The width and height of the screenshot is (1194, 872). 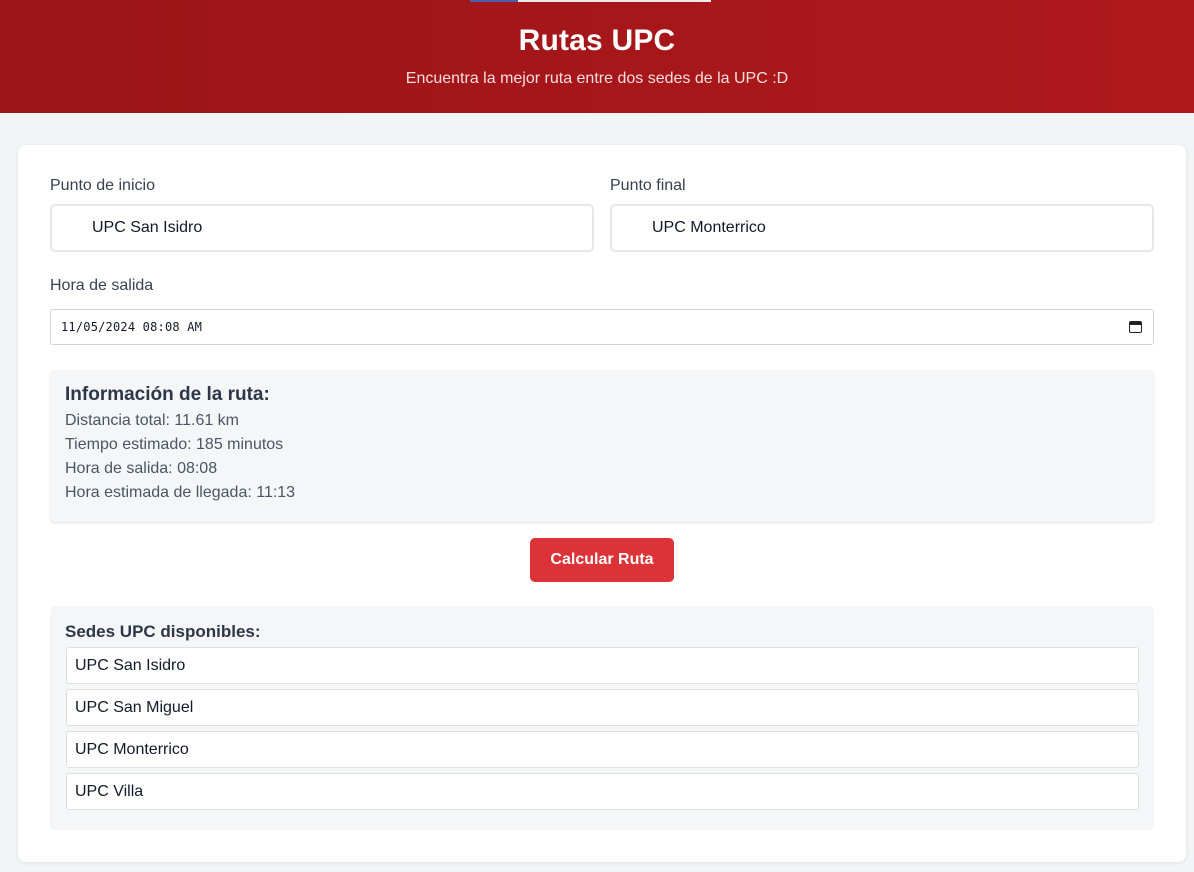 I want to click on datetime-value: 11/05/2024 08:08 AM, so click(x=132, y=327).